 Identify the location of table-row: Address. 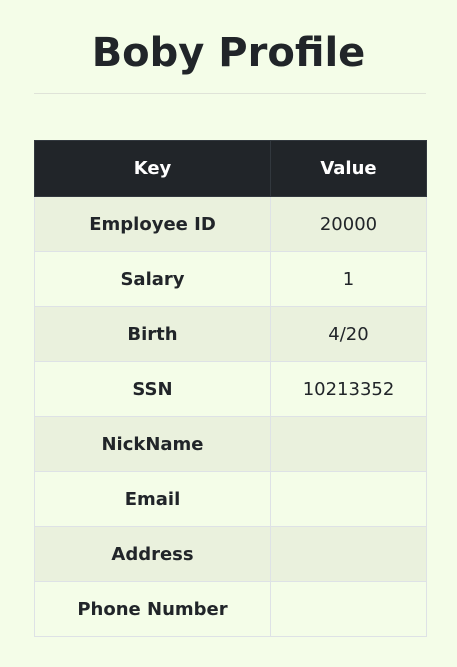
(230, 554).